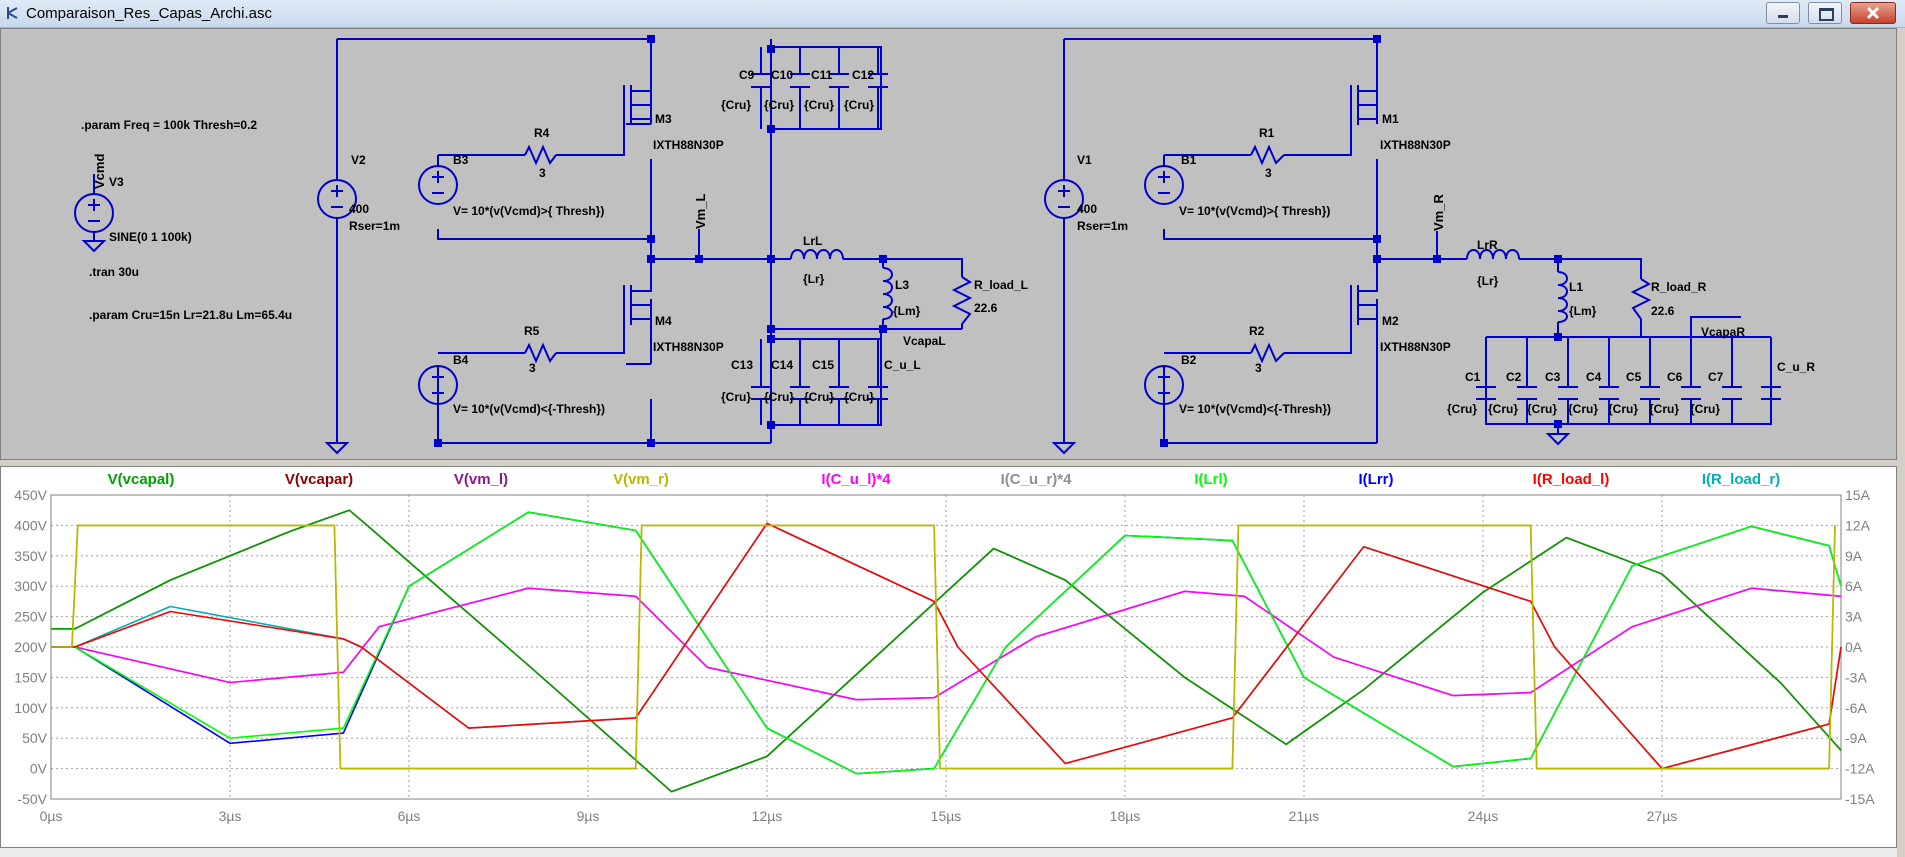 The image size is (1905, 857). What do you see at coordinates (319, 479) in the screenshot?
I see `legend-entry: V(vcapar)` at bounding box center [319, 479].